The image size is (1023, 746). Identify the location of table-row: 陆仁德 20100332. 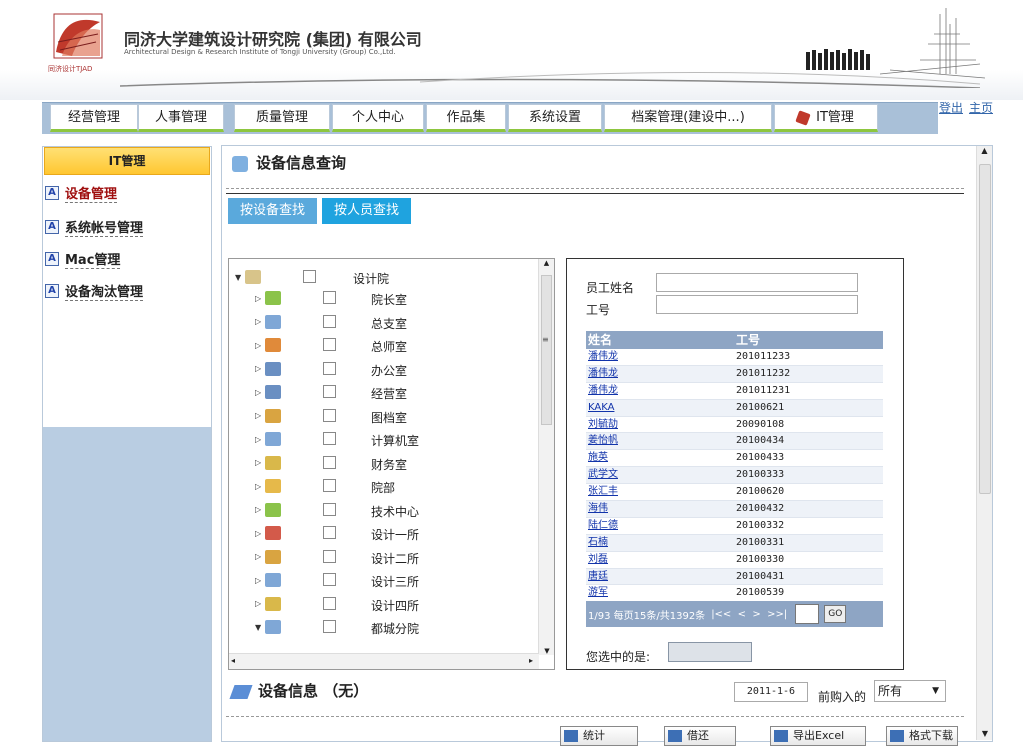
(734, 526).